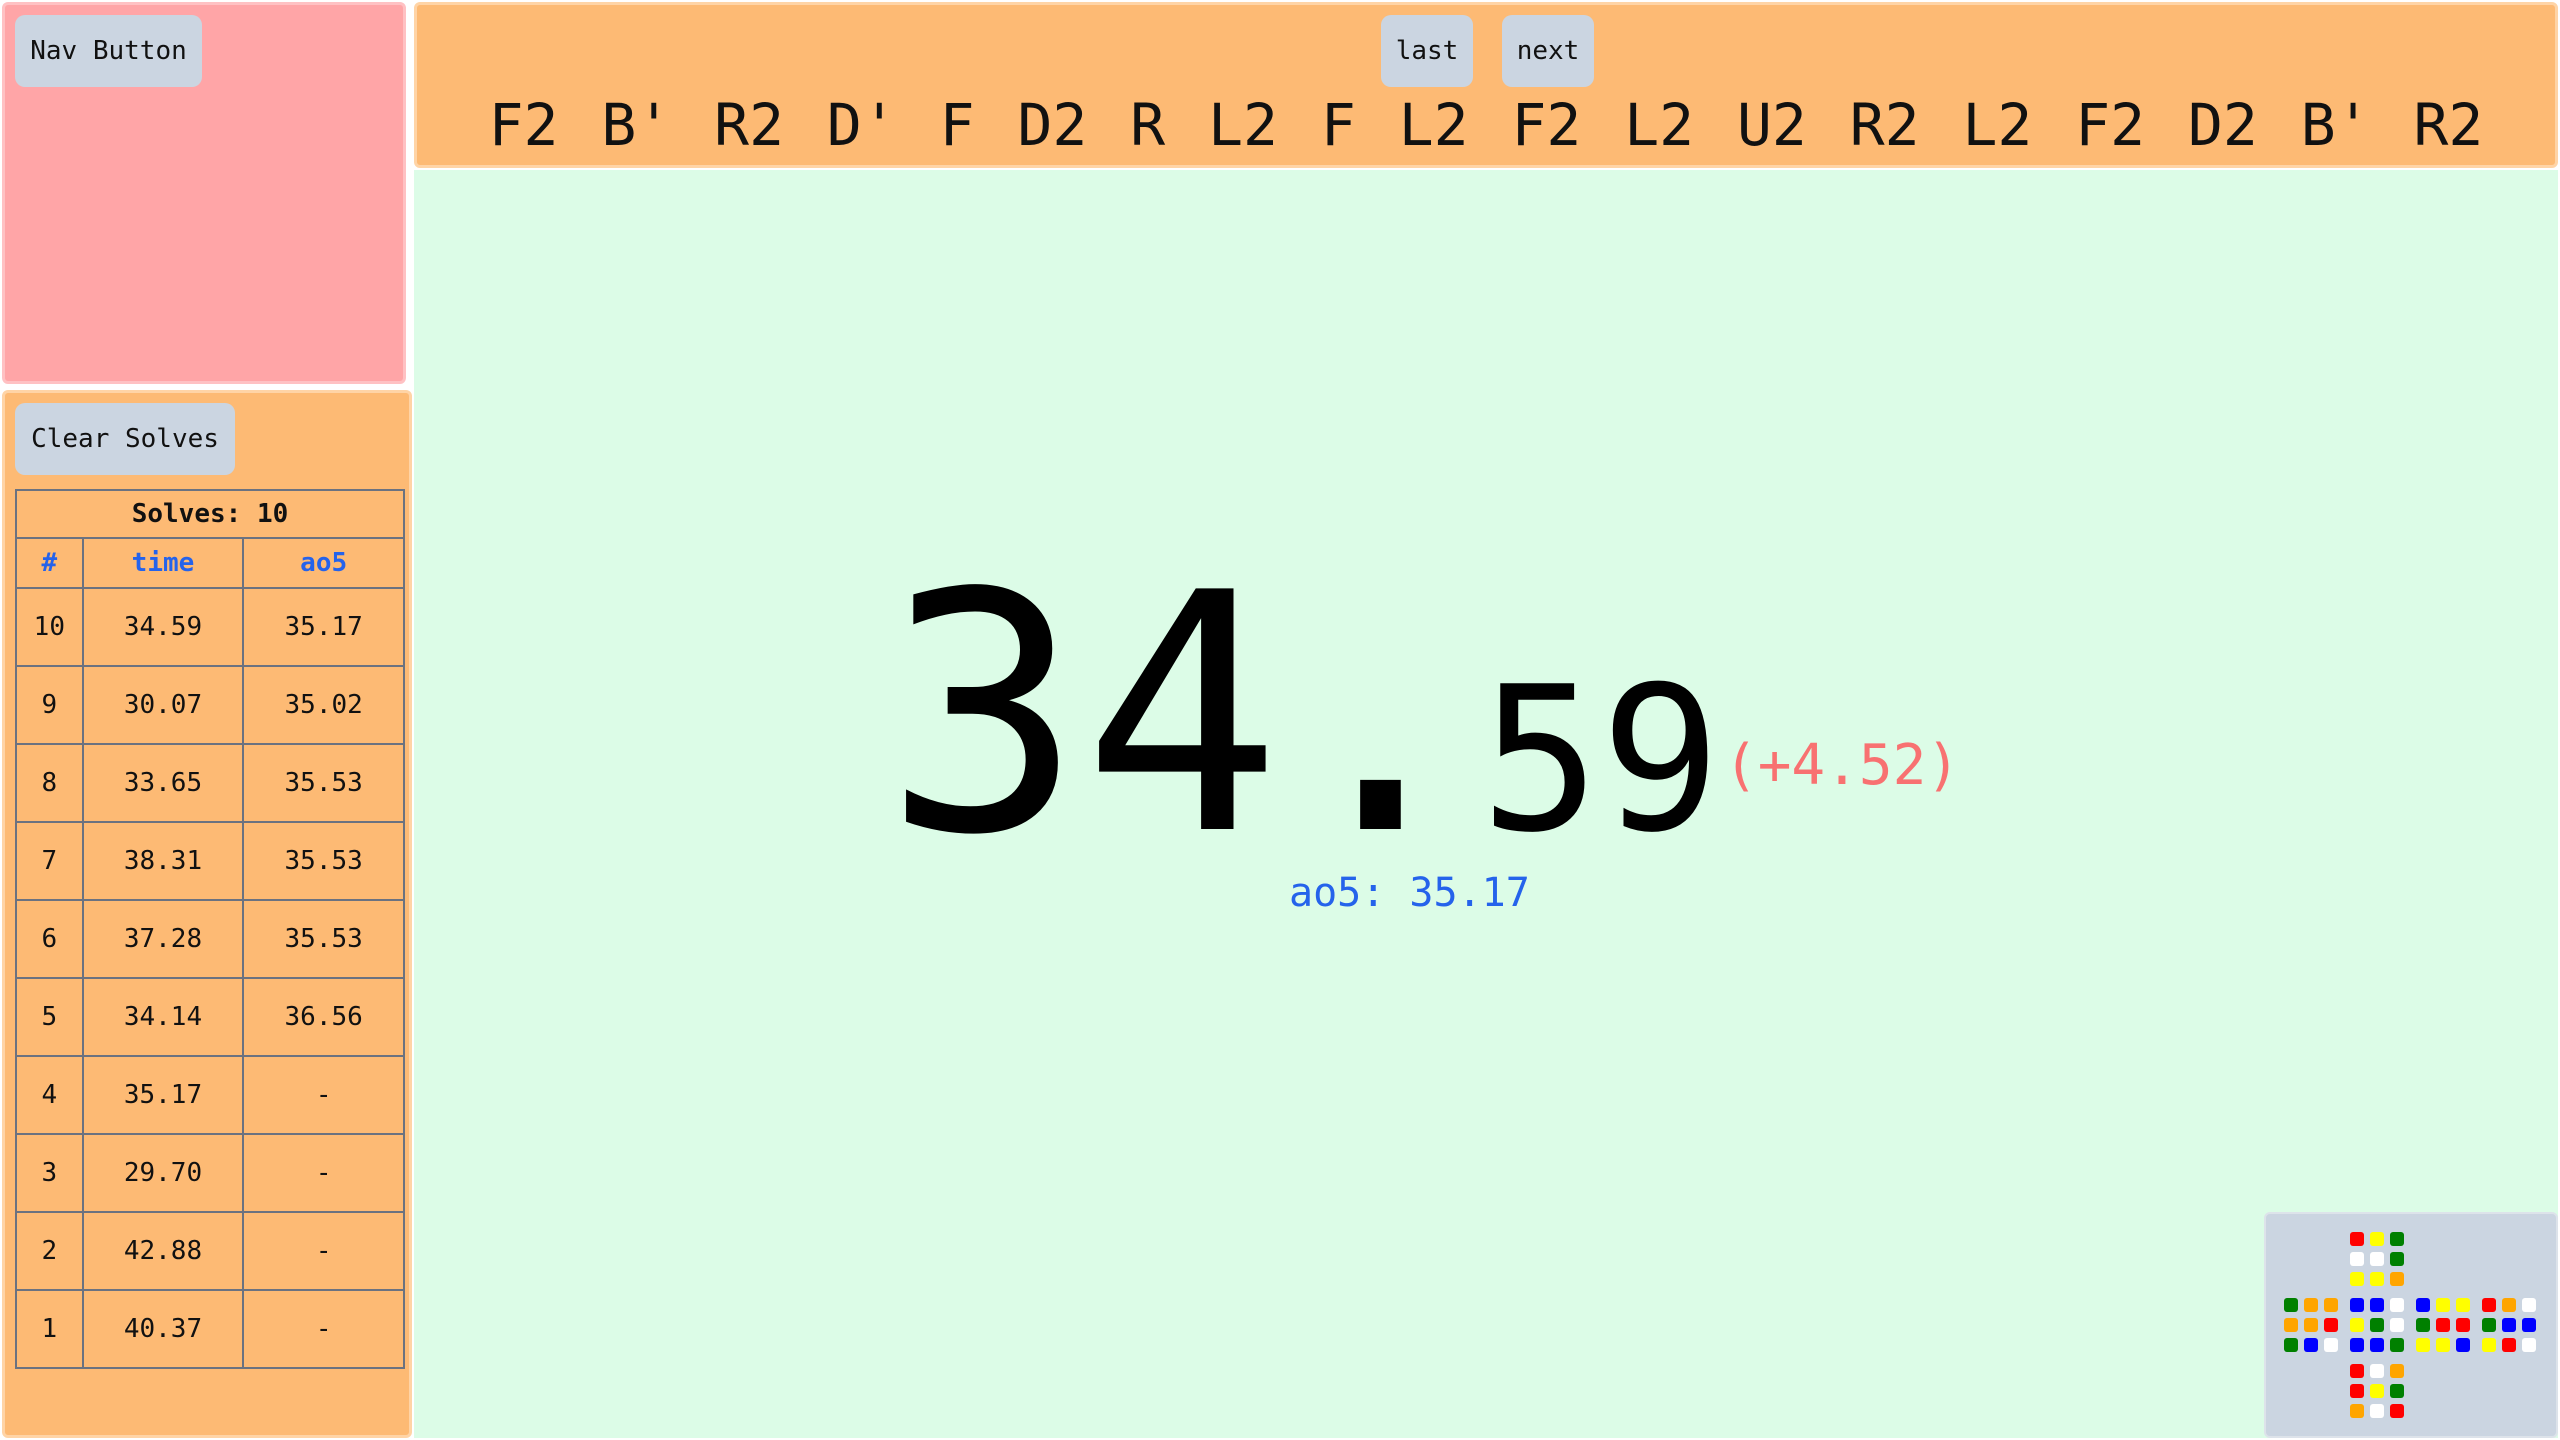  Describe the element at coordinates (204, 193) in the screenshot. I see `nav-panel: Nav Button` at that location.